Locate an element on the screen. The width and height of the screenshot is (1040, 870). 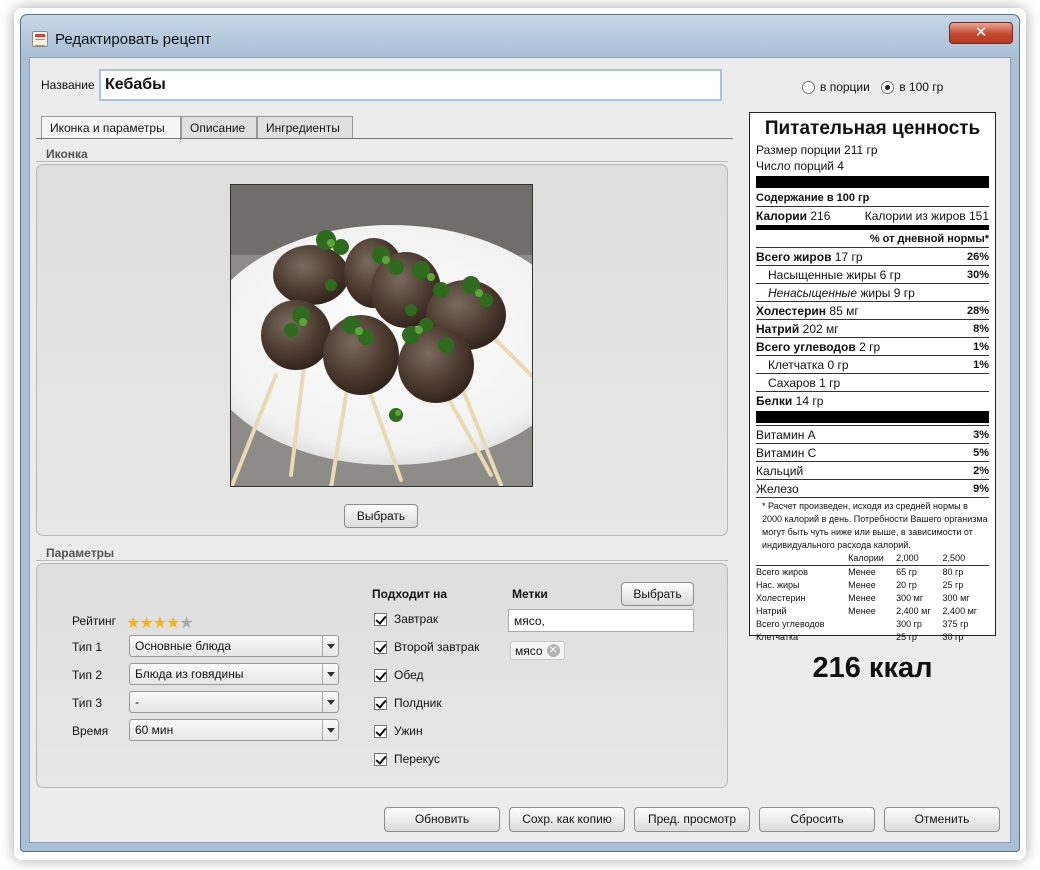
daily-values-cell: 25 гр is located at coordinates (906, 637).